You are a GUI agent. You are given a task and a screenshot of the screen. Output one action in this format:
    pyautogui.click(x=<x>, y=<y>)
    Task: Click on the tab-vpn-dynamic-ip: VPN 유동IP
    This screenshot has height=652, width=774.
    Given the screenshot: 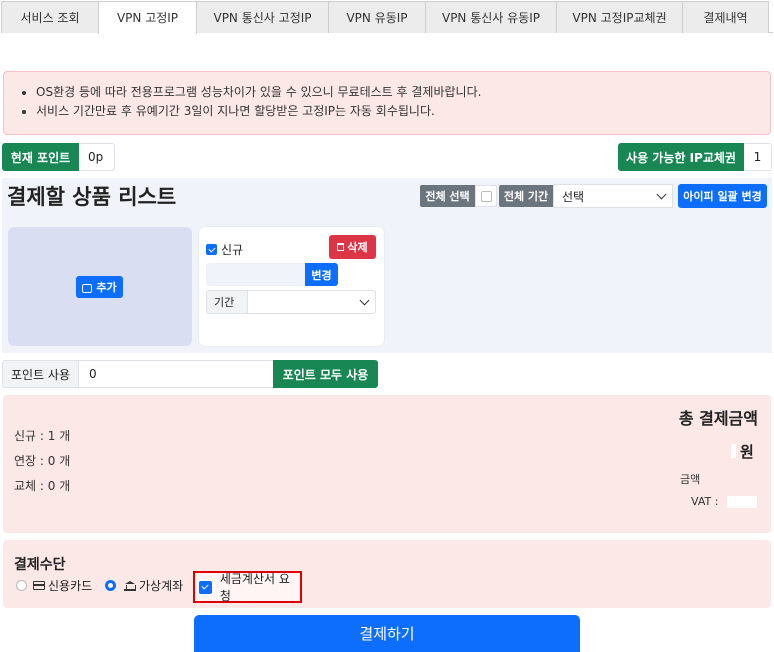 What is the action you would take?
    pyautogui.click(x=377, y=17)
    